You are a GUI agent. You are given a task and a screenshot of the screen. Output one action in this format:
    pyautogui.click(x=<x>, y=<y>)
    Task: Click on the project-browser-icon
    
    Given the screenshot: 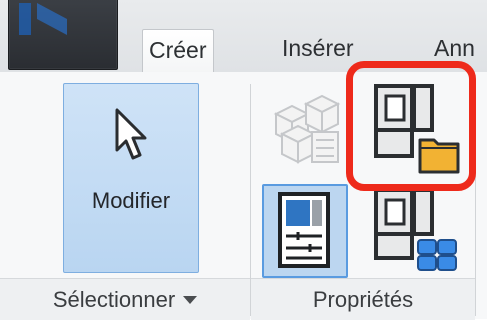 What is the action you would take?
    pyautogui.click(x=415, y=229)
    